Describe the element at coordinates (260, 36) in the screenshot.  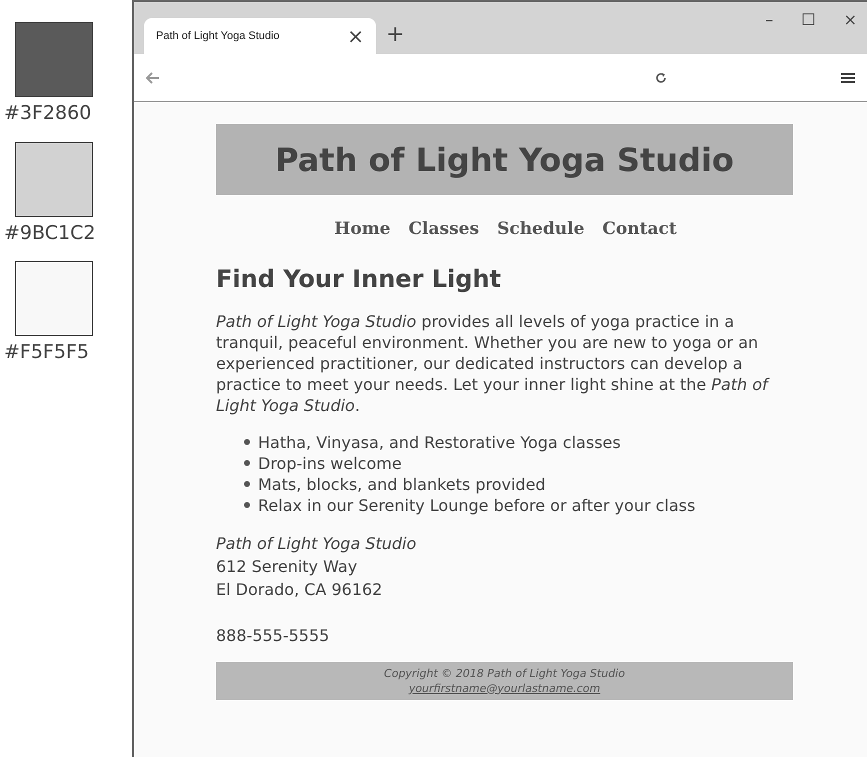
I see `browser-tab: Path of Light Yoga Studio ×` at that location.